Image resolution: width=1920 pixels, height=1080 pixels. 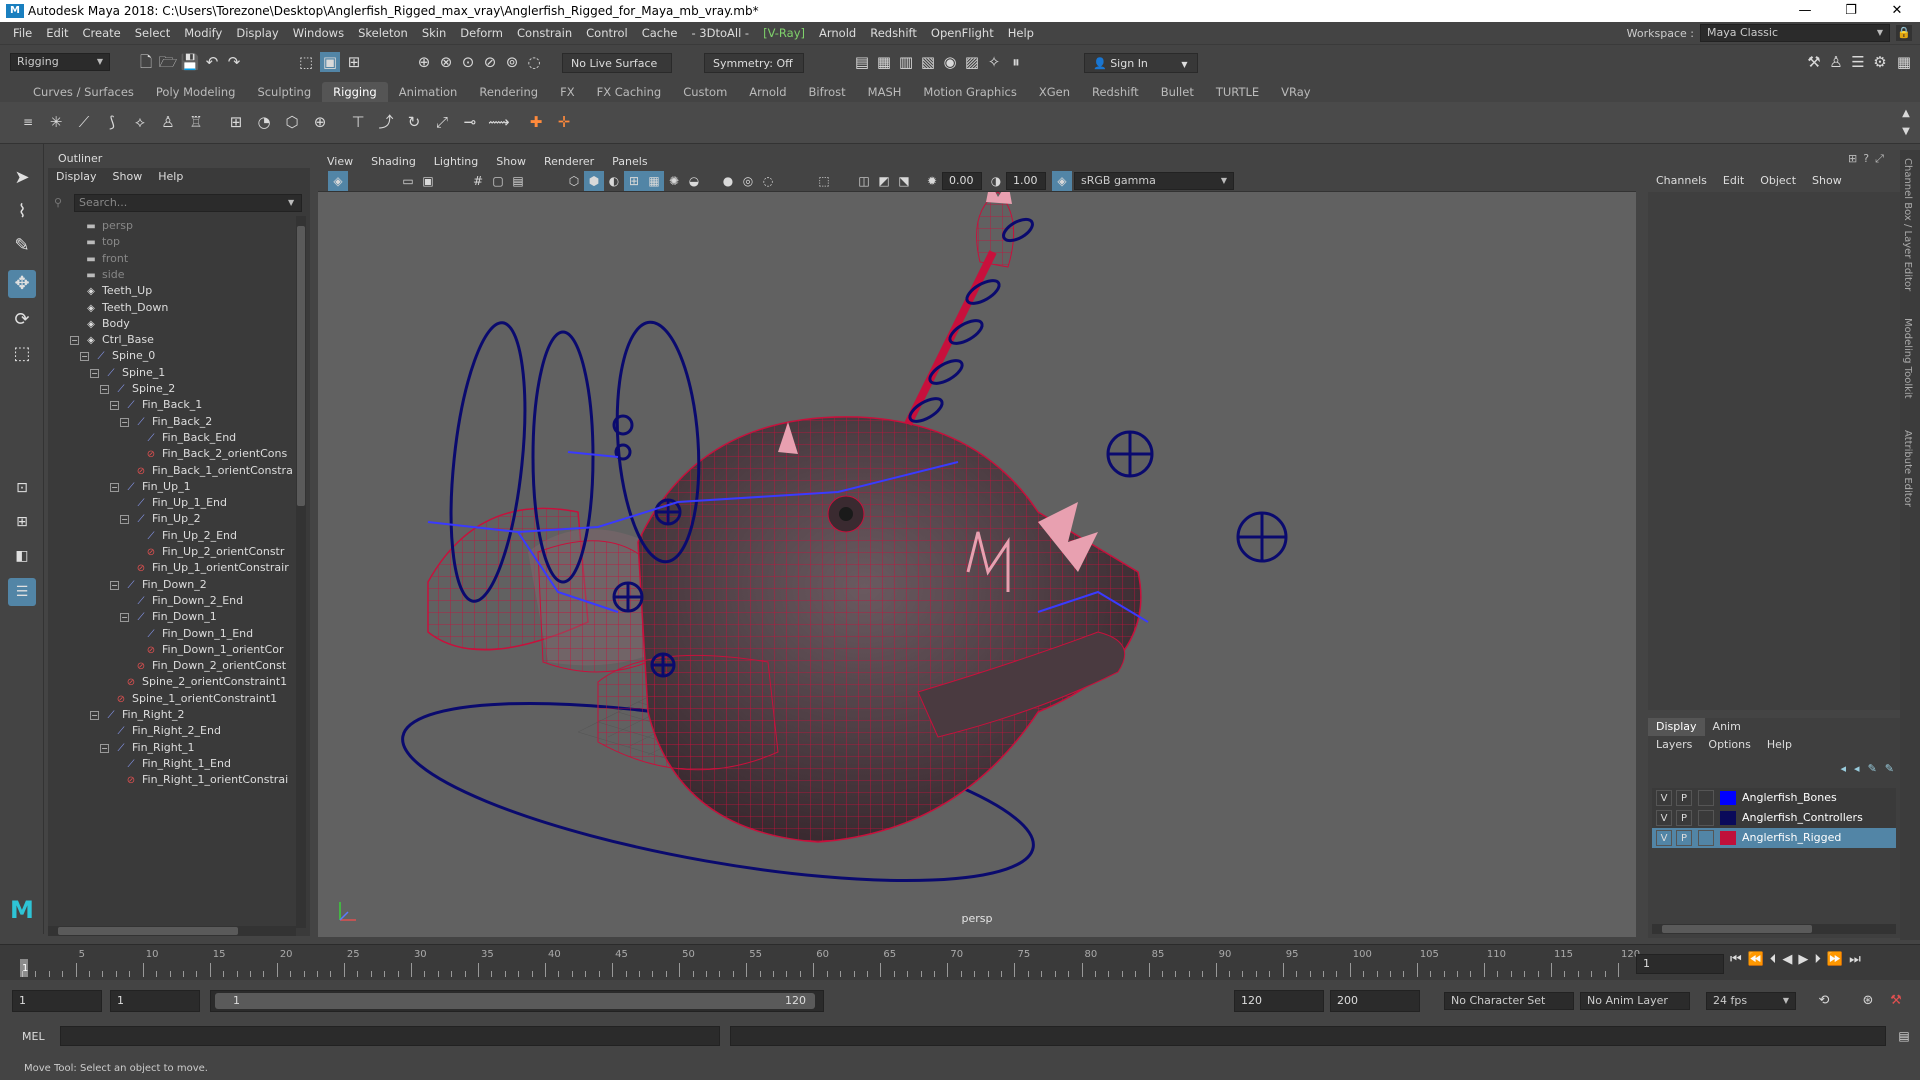 What do you see at coordinates (728, 181) in the screenshot?
I see `ao-icon: ●` at bounding box center [728, 181].